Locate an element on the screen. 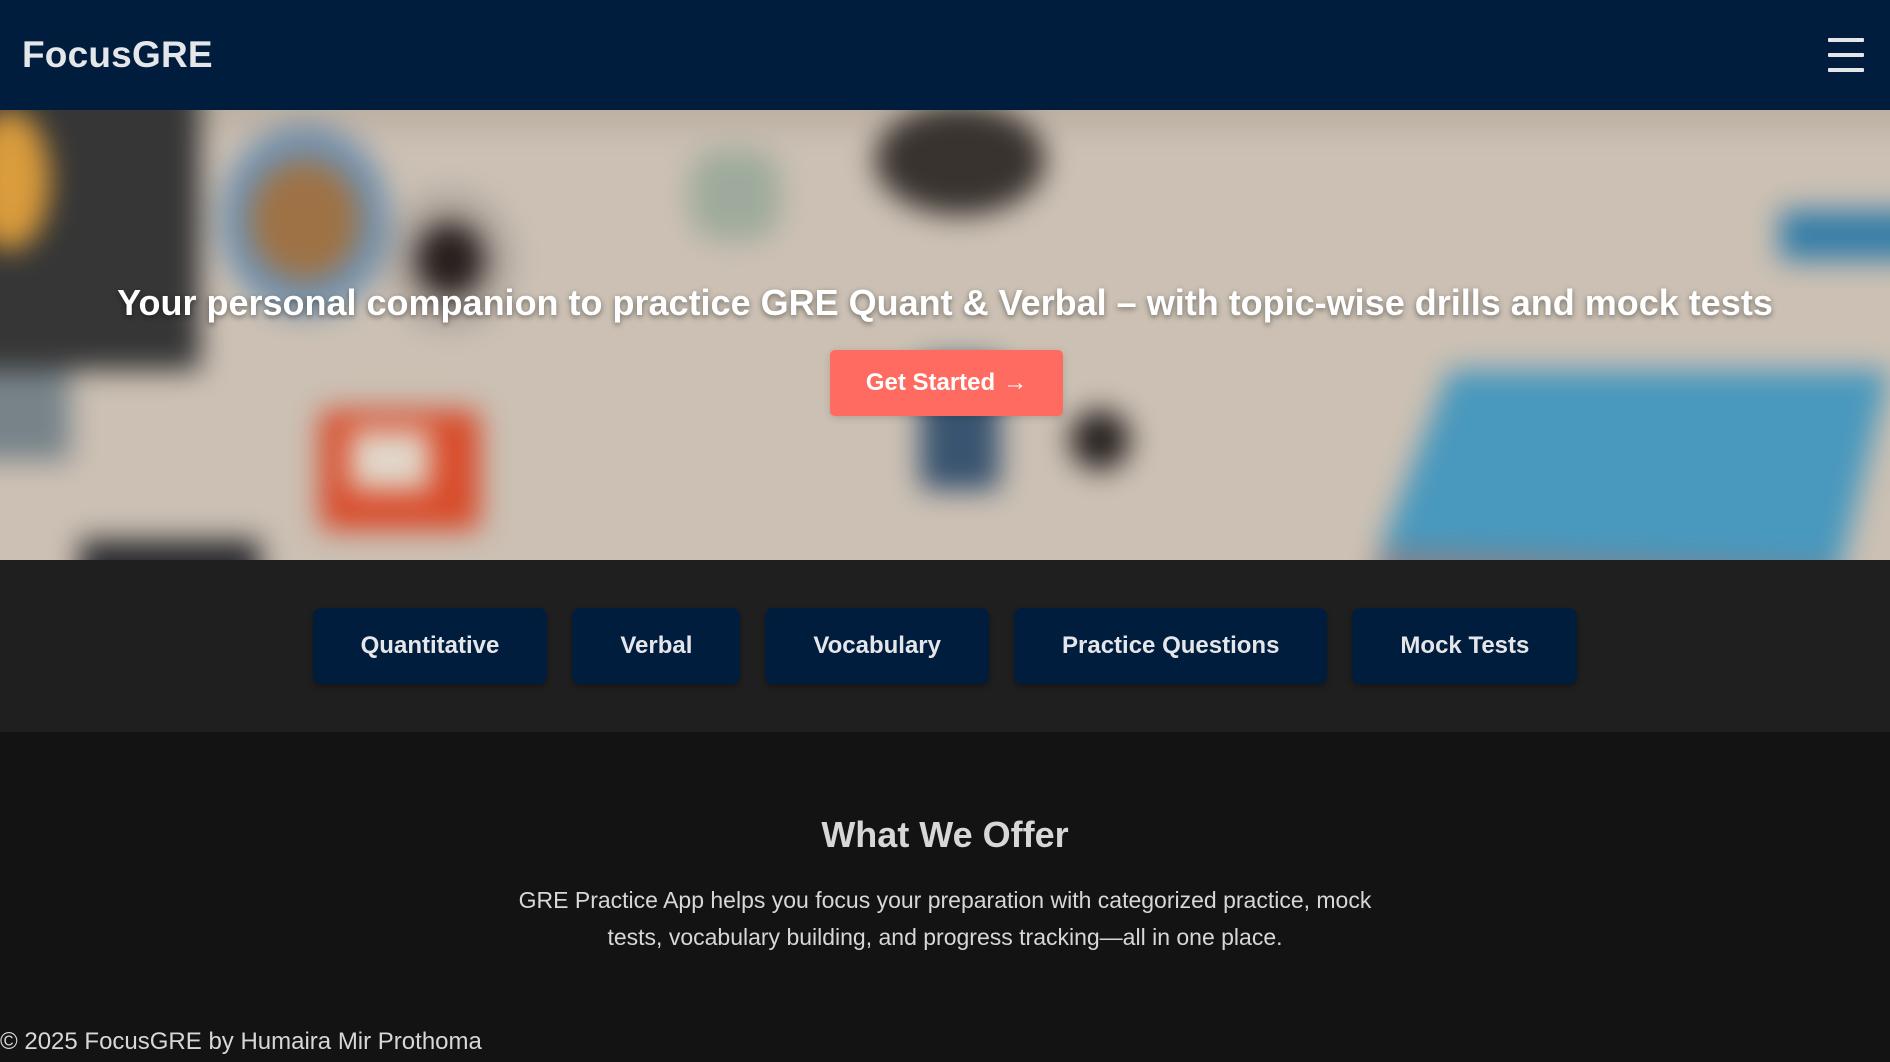  footer: © 2025 FocusGRE by Humaira Mir Prothoma is located at coordinates (945, 1045).